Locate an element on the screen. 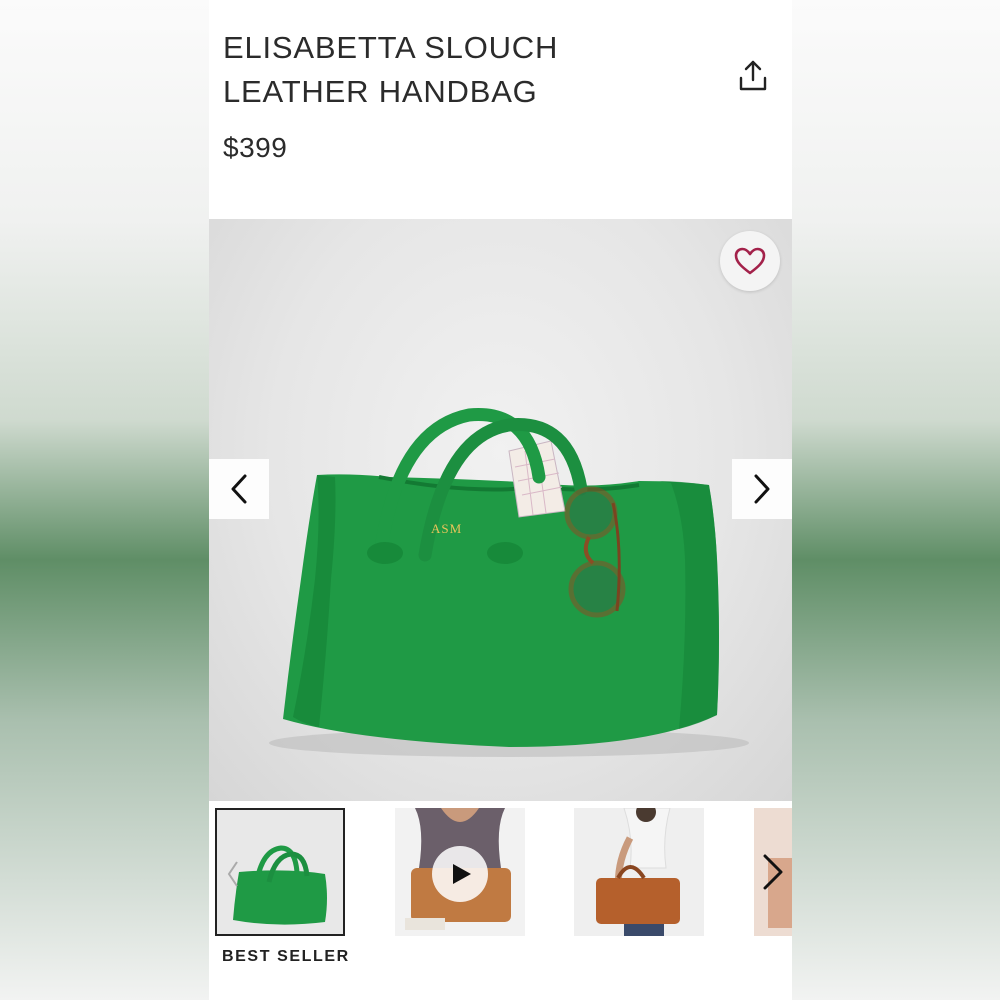  thumbnail-next-button is located at coordinates (772, 872).